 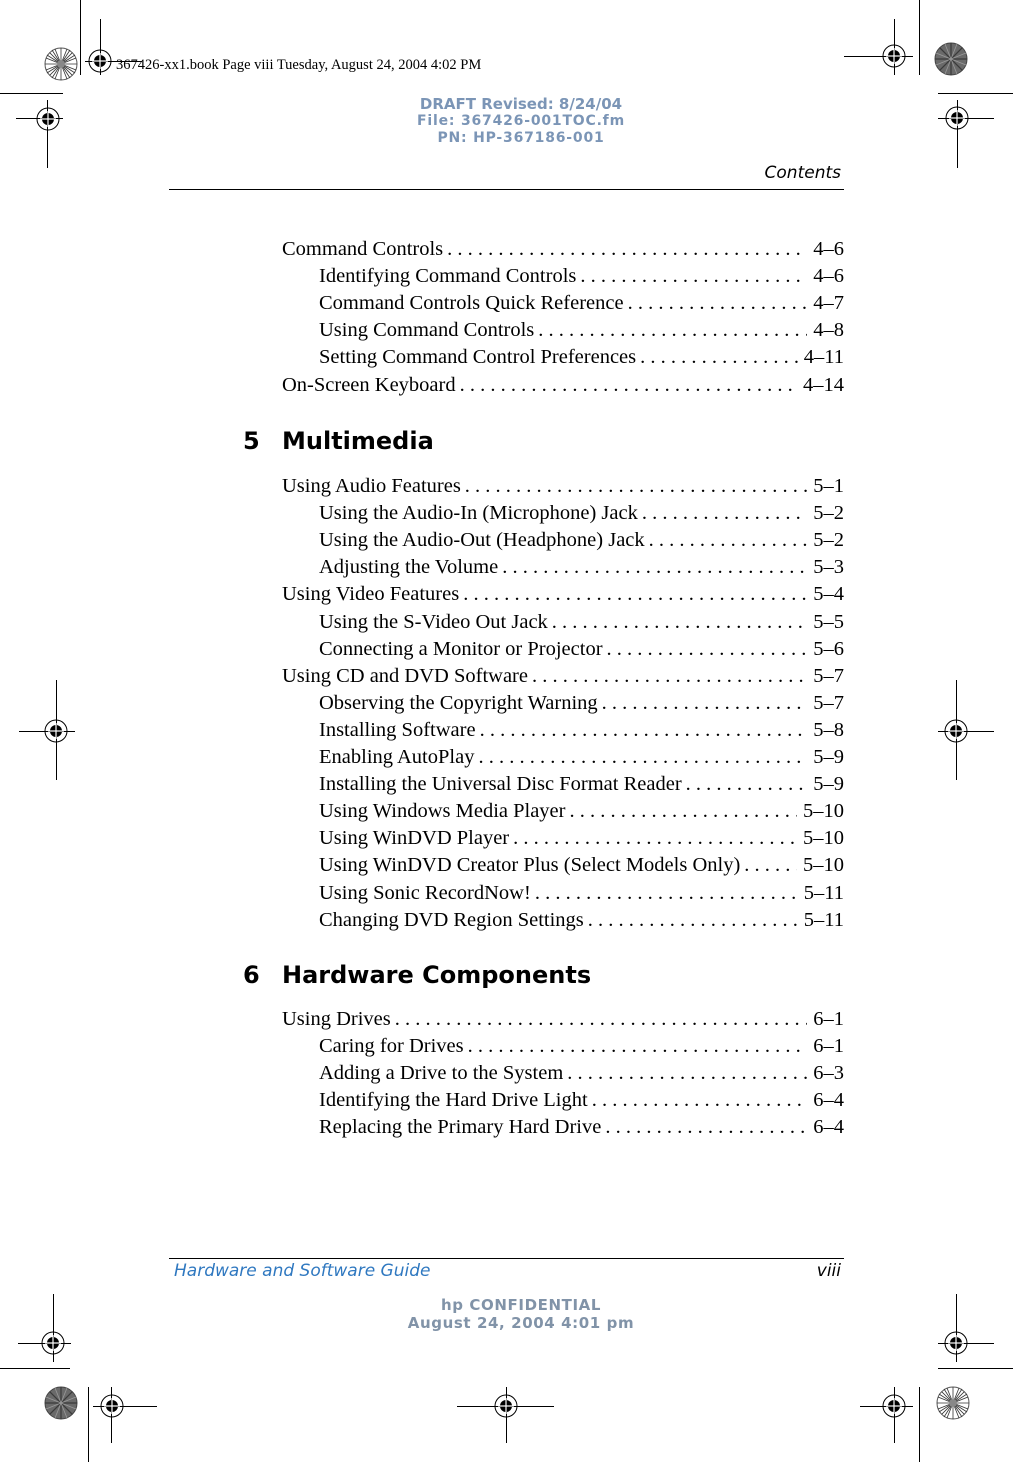 I want to click on toc-entry-title: Using CD and DVD Software, so click(x=405, y=675).